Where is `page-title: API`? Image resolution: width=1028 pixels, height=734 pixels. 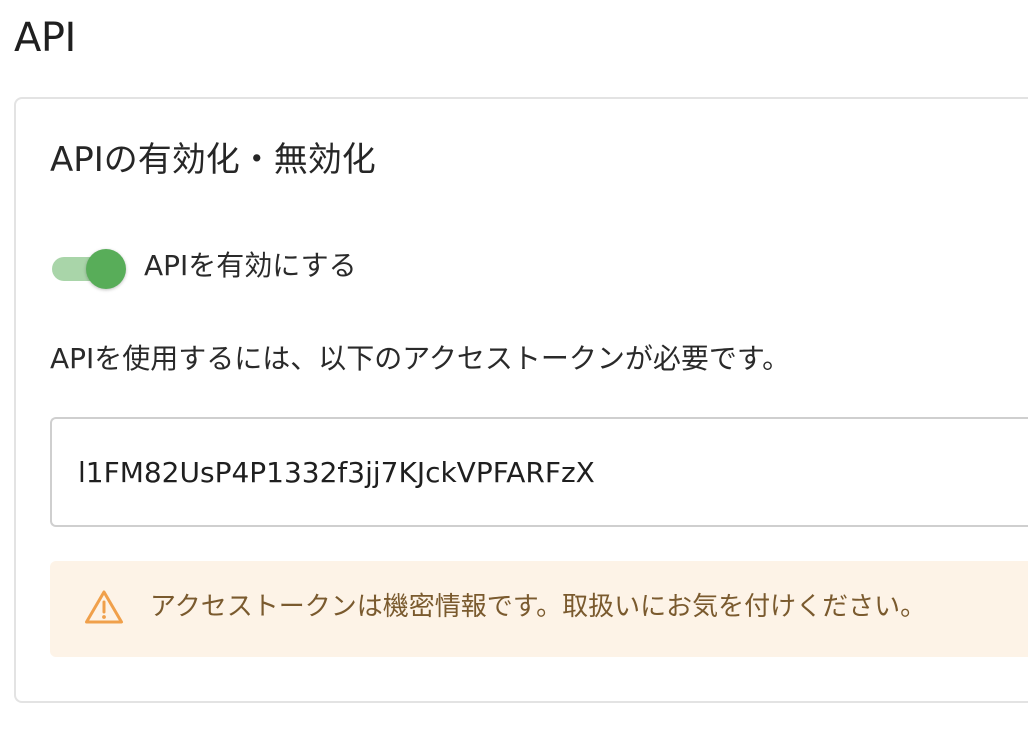
page-title: API is located at coordinates (45, 38).